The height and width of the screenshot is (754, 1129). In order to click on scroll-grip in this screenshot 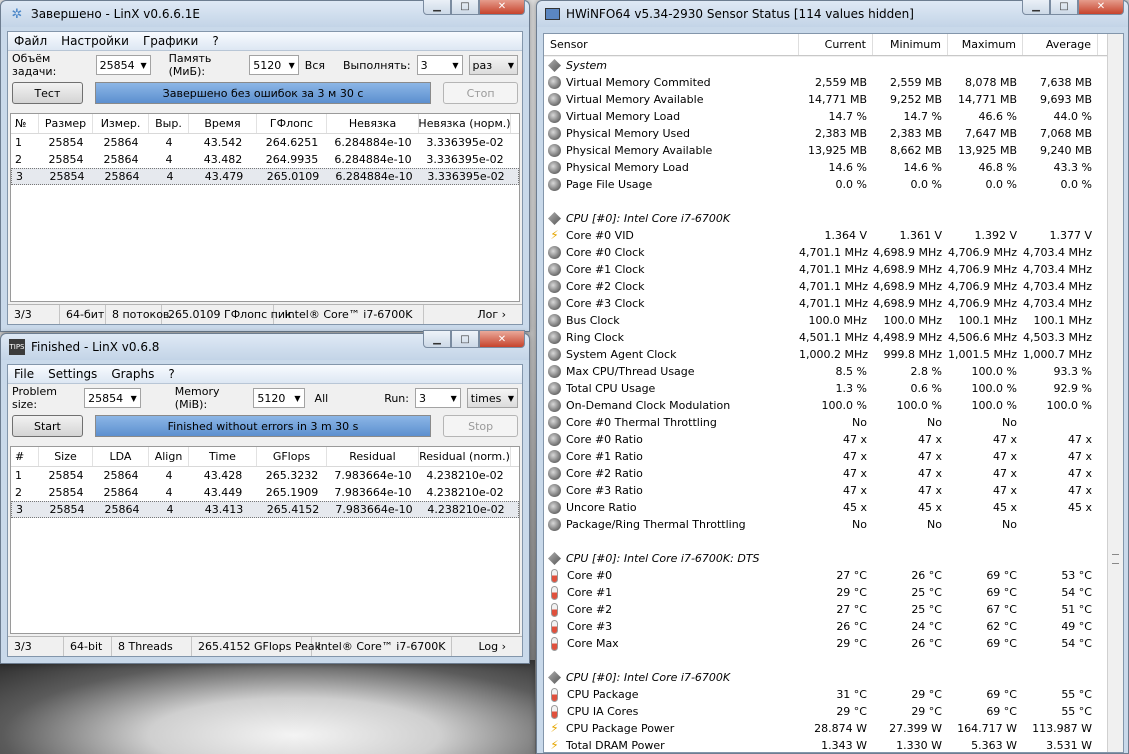, I will do `click(1115, 559)`.